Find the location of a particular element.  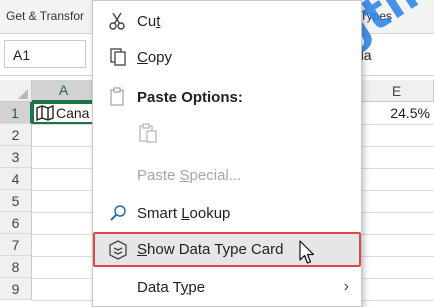

row-header-7: 7 is located at coordinates (16, 245).